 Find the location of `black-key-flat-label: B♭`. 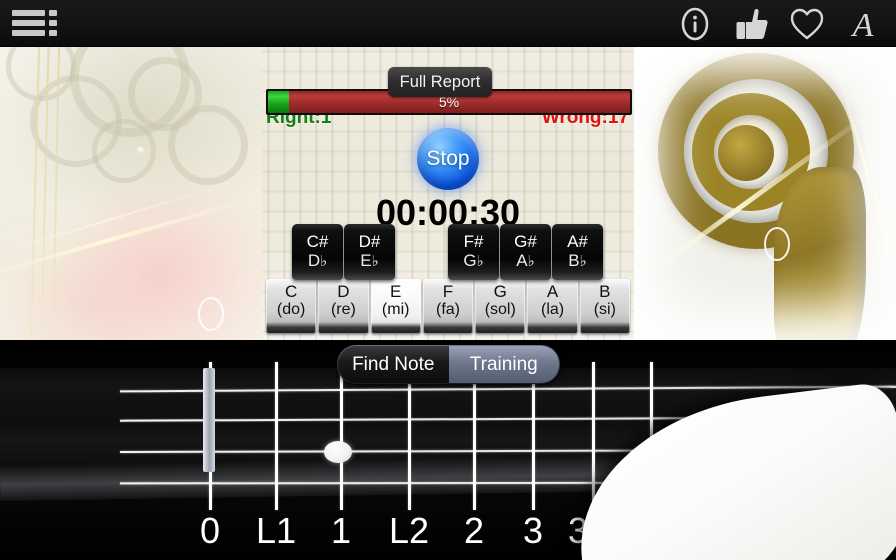

black-key-flat-label: B♭ is located at coordinates (577, 261).